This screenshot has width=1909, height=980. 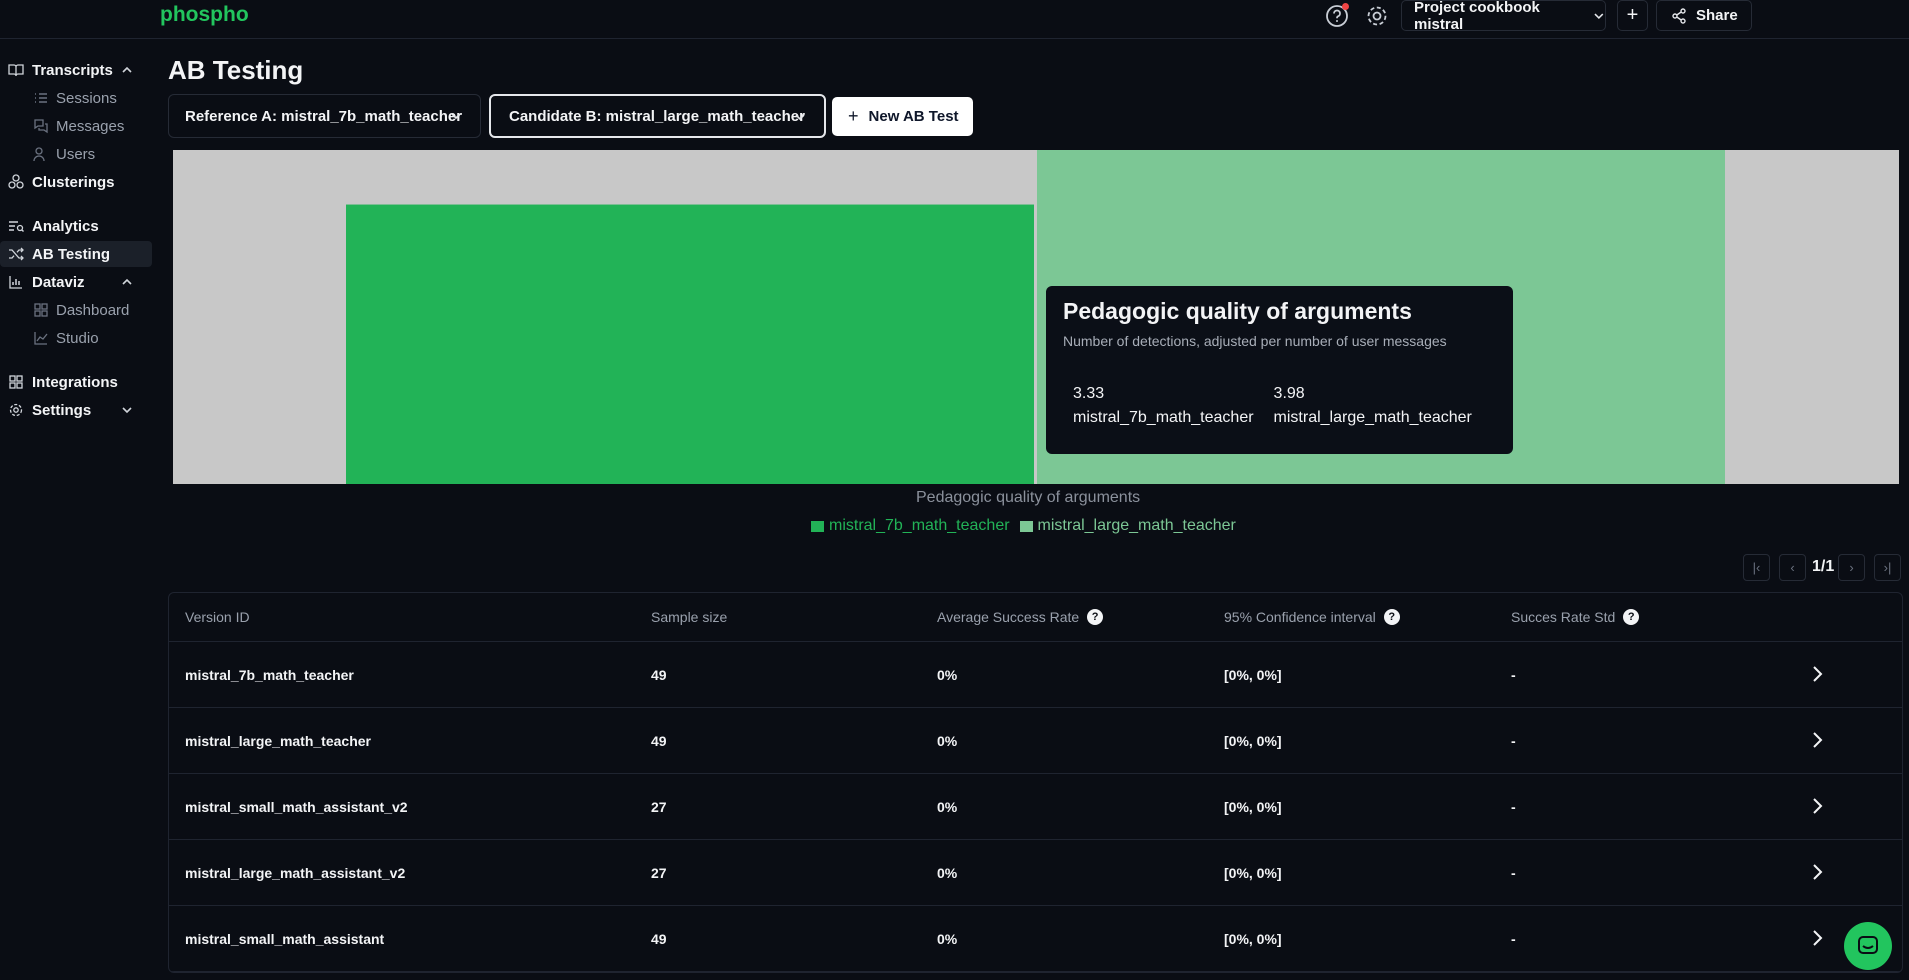 I want to click on last-page-button: ›|, so click(x=1887, y=567).